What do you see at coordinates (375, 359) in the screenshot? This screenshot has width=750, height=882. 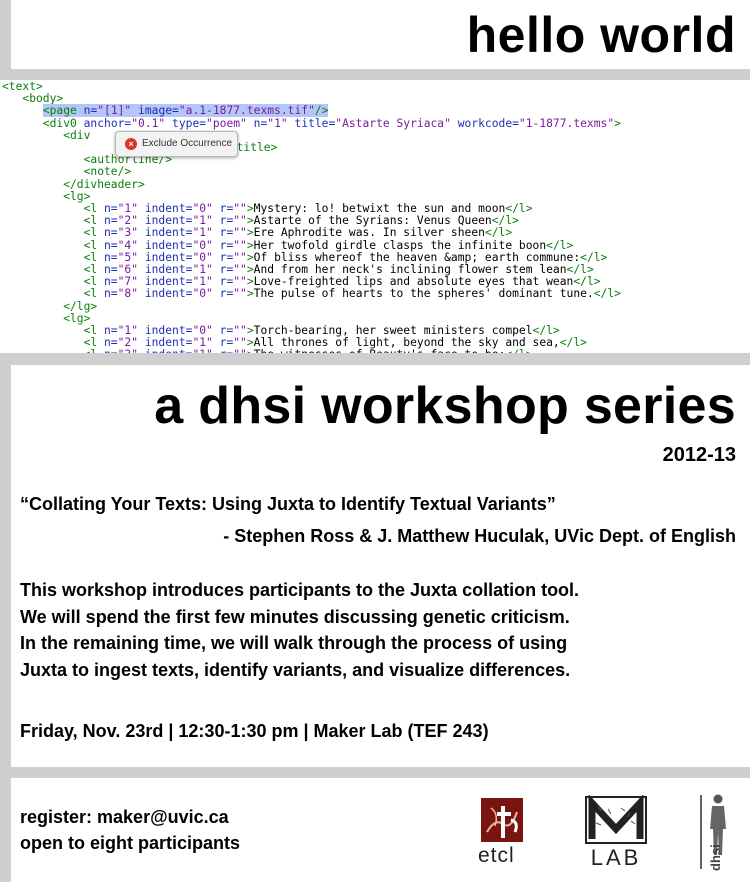 I see `middle-divider` at bounding box center [375, 359].